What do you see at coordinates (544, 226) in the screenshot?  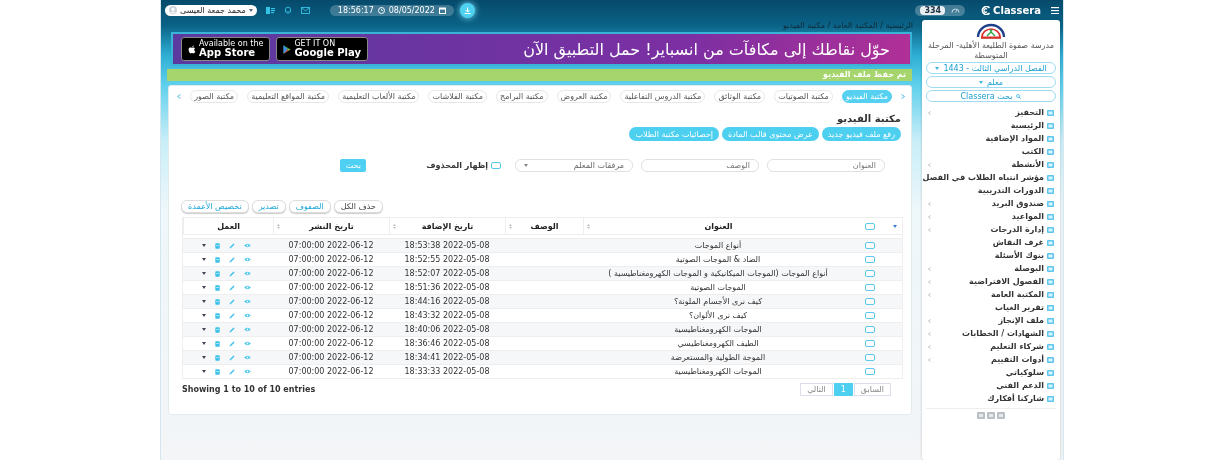 I see `column-header: الوصف` at bounding box center [544, 226].